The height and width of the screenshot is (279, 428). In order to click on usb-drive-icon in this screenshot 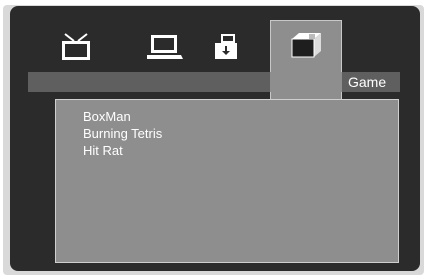, I will do `click(226, 46)`.